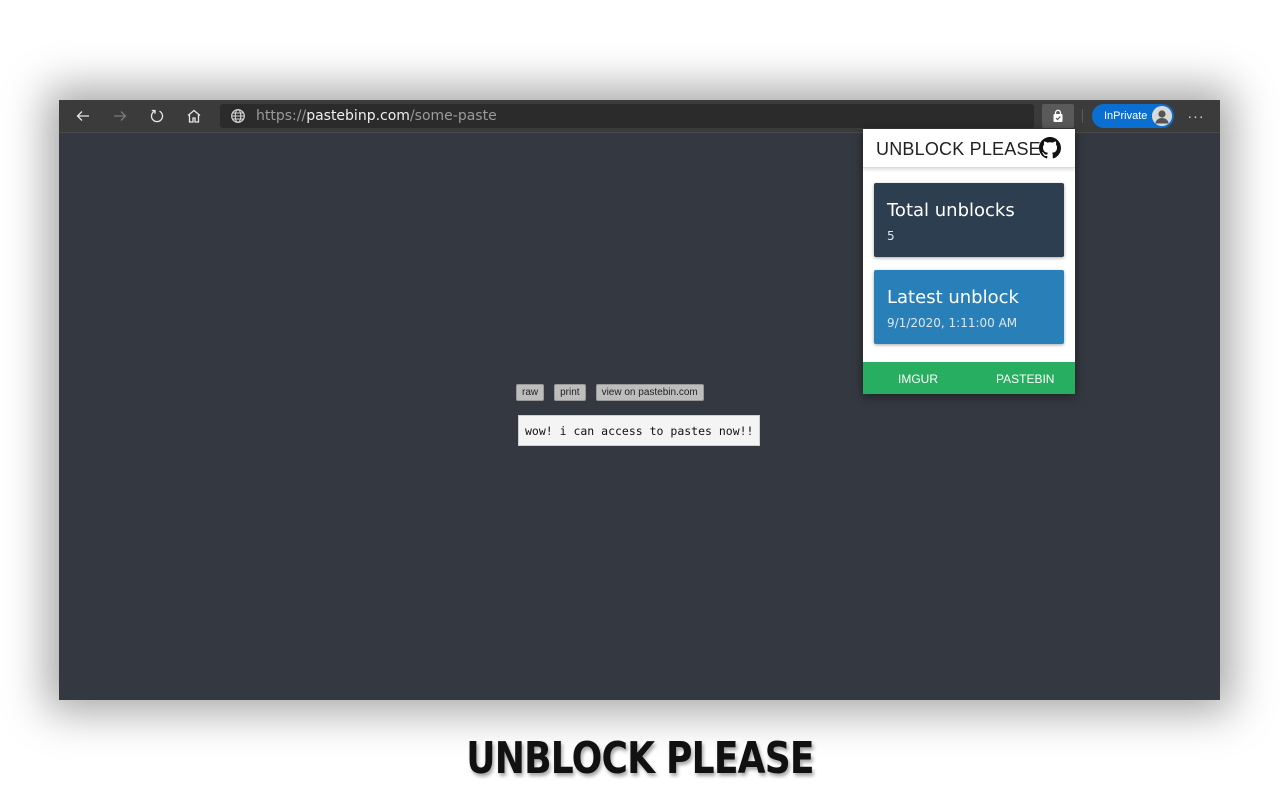 This screenshot has height=800, width=1280. I want to click on address-bar: https://pastebinp.com/some-paste, so click(627, 116).